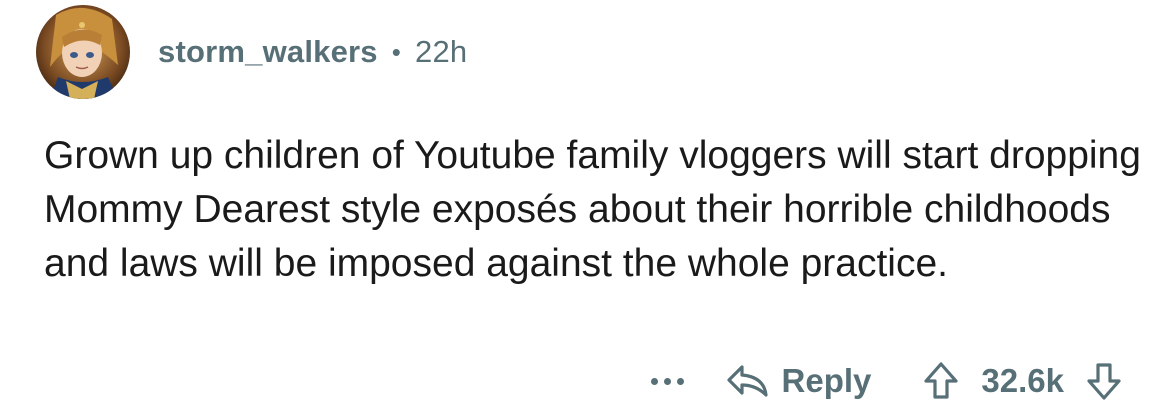 Image resolution: width=1170 pixels, height=409 pixels. What do you see at coordinates (747, 381) in the screenshot?
I see `reply-arrow-icon` at bounding box center [747, 381].